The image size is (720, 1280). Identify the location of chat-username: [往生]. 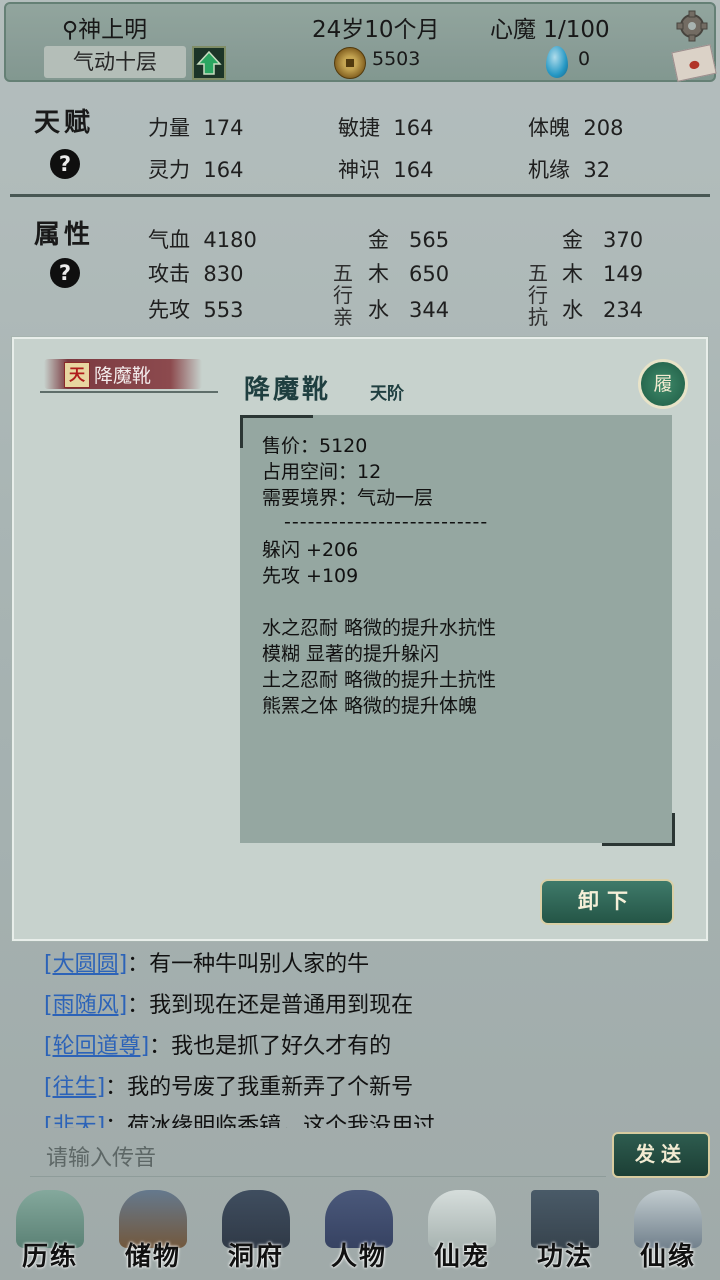
(74, 1087).